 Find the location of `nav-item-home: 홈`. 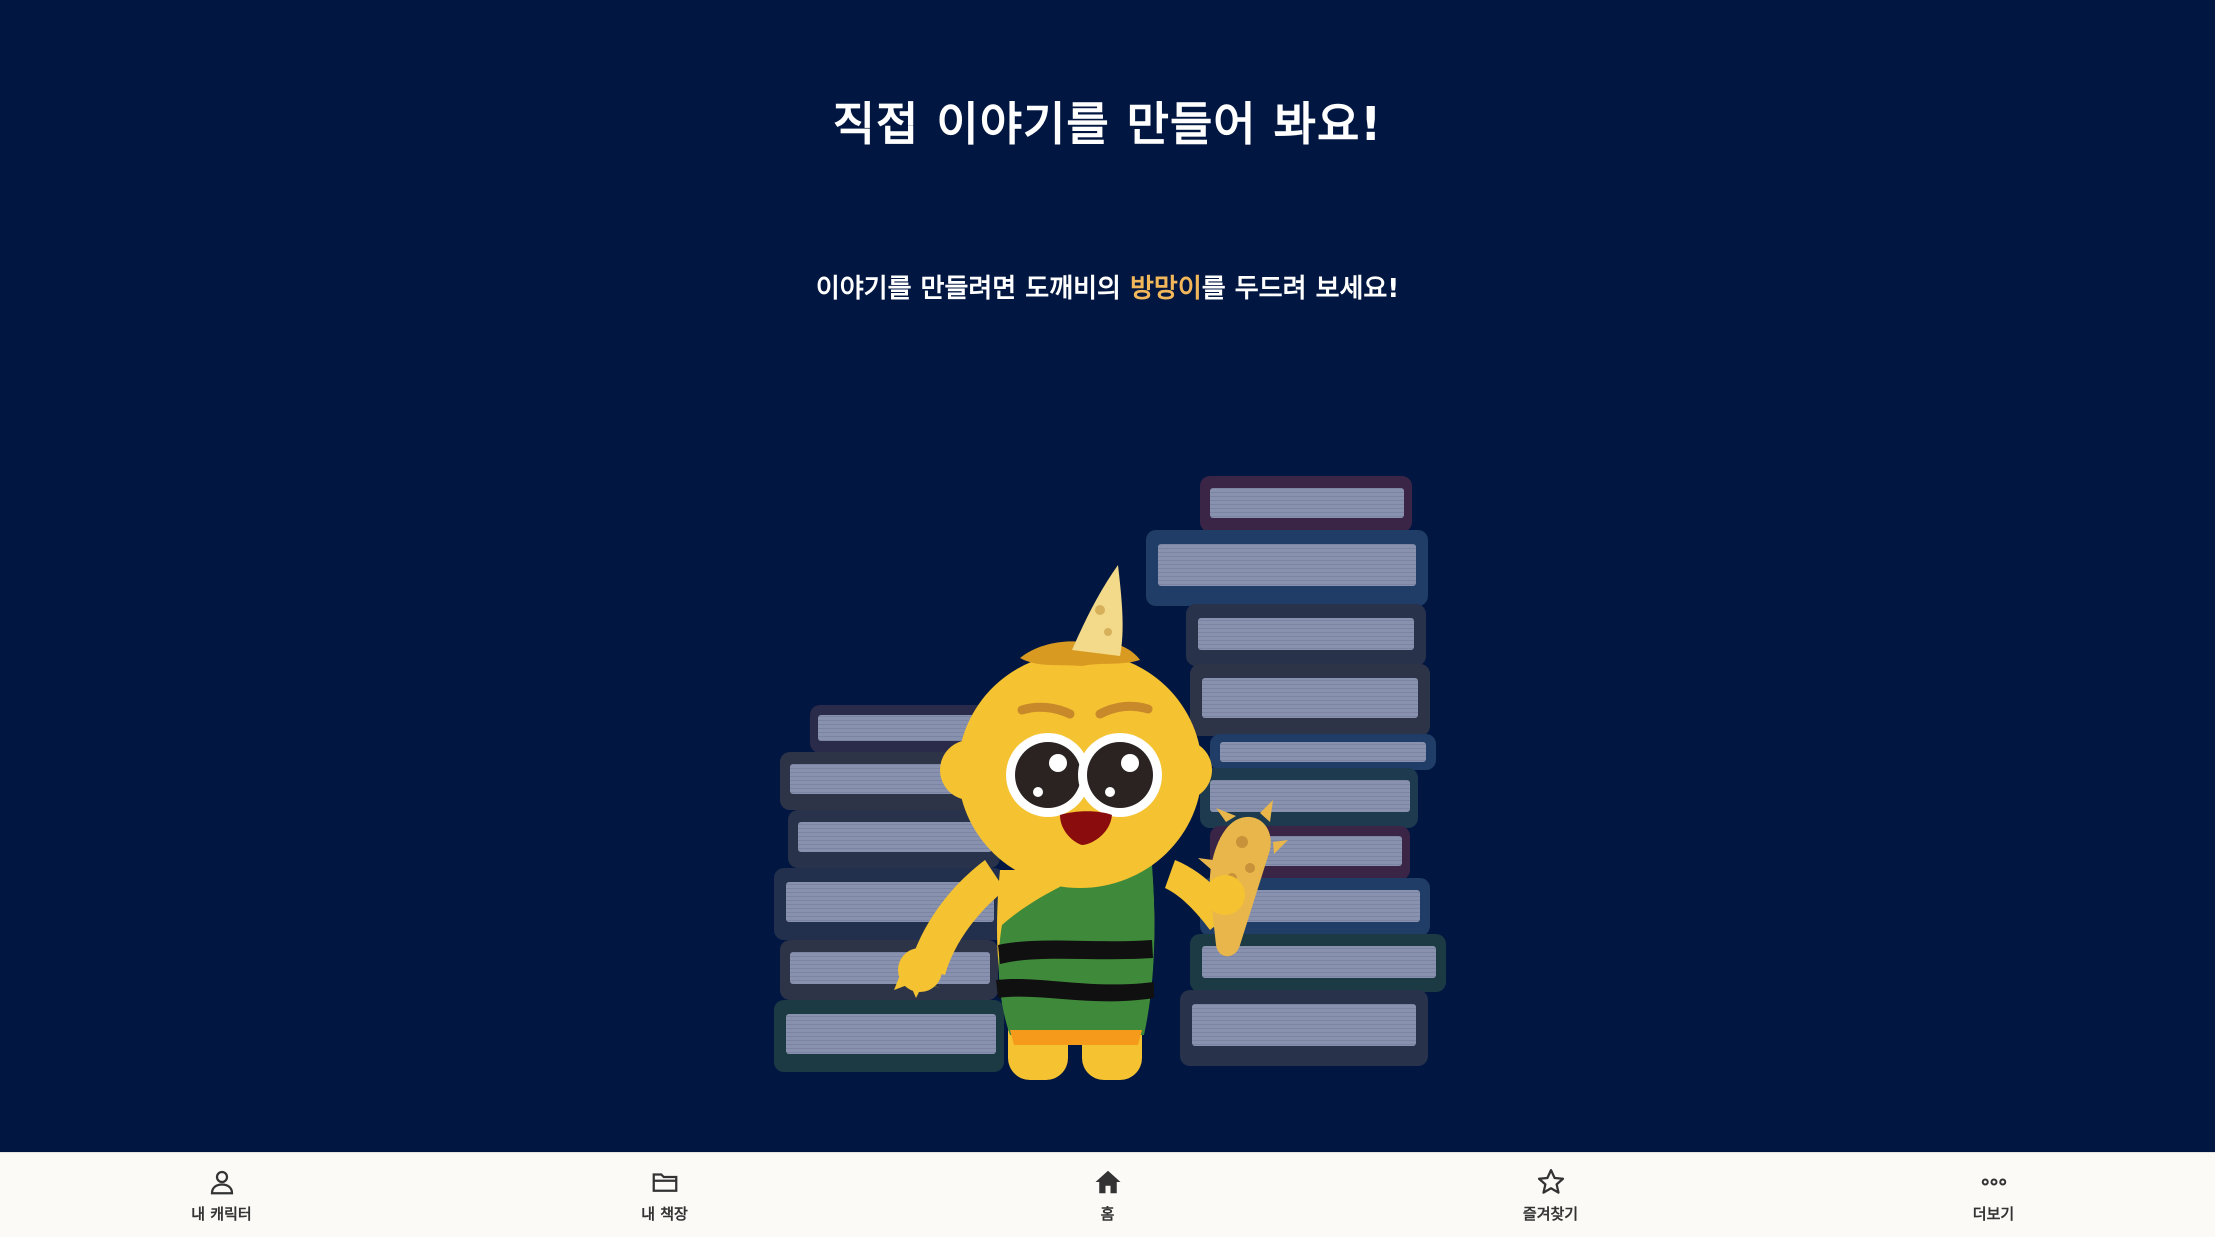

nav-item-home: 홈 is located at coordinates (1108, 1195).